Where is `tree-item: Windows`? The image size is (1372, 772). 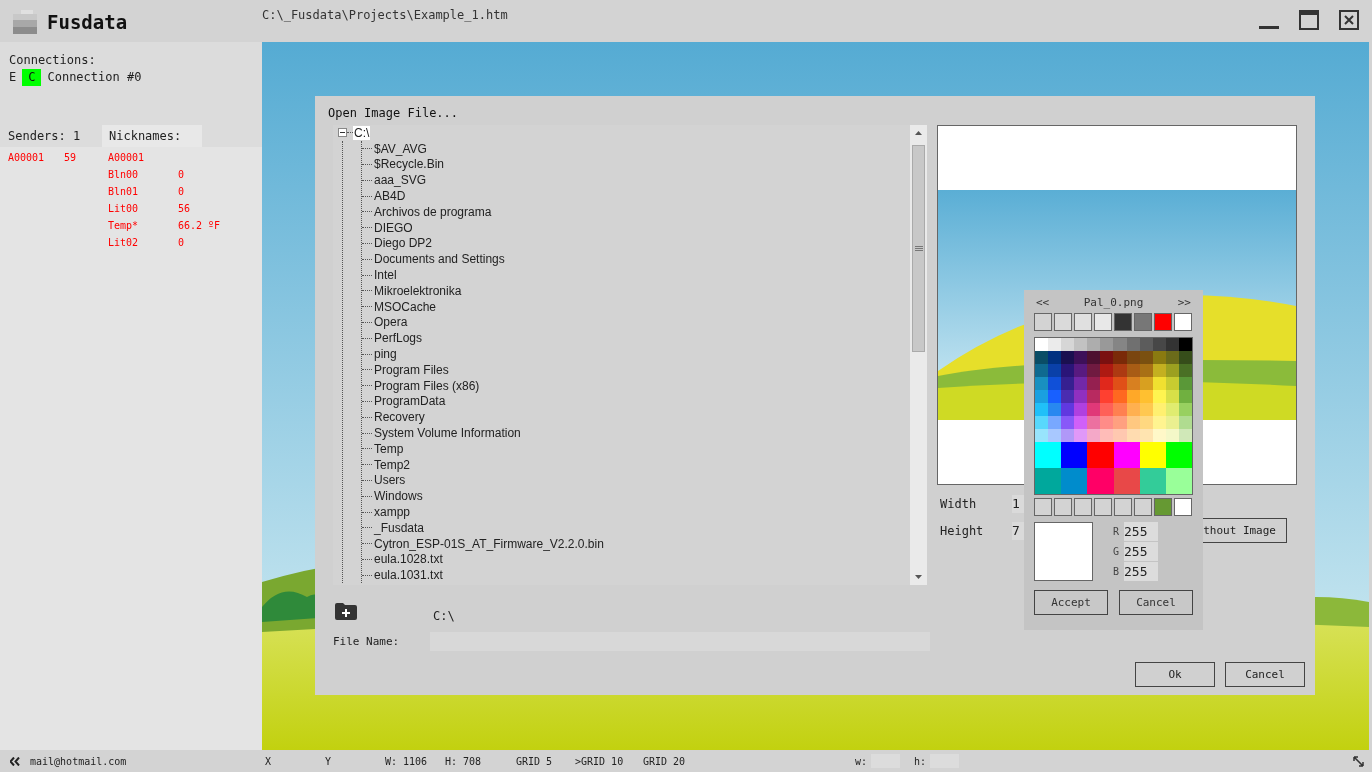
tree-item: Windows is located at coordinates (398, 496).